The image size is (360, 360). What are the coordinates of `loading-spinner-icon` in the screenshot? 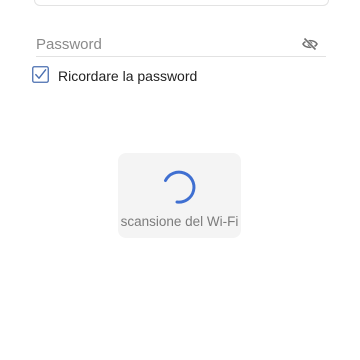 It's located at (180, 187).